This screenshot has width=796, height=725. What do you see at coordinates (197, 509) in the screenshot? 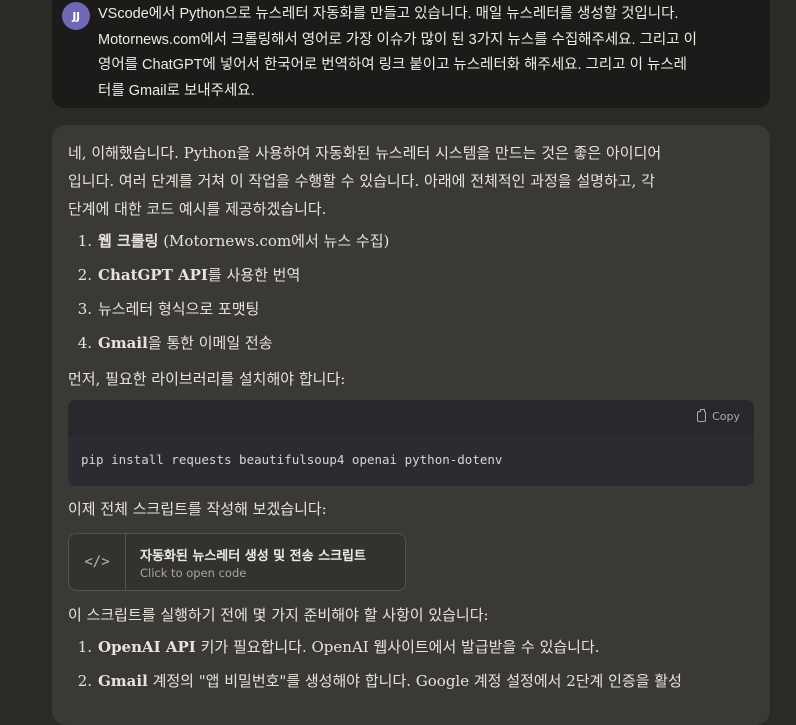
I see `script-intro: 이제 전체 스크립트를 작성해 보겠습니다:` at bounding box center [197, 509].